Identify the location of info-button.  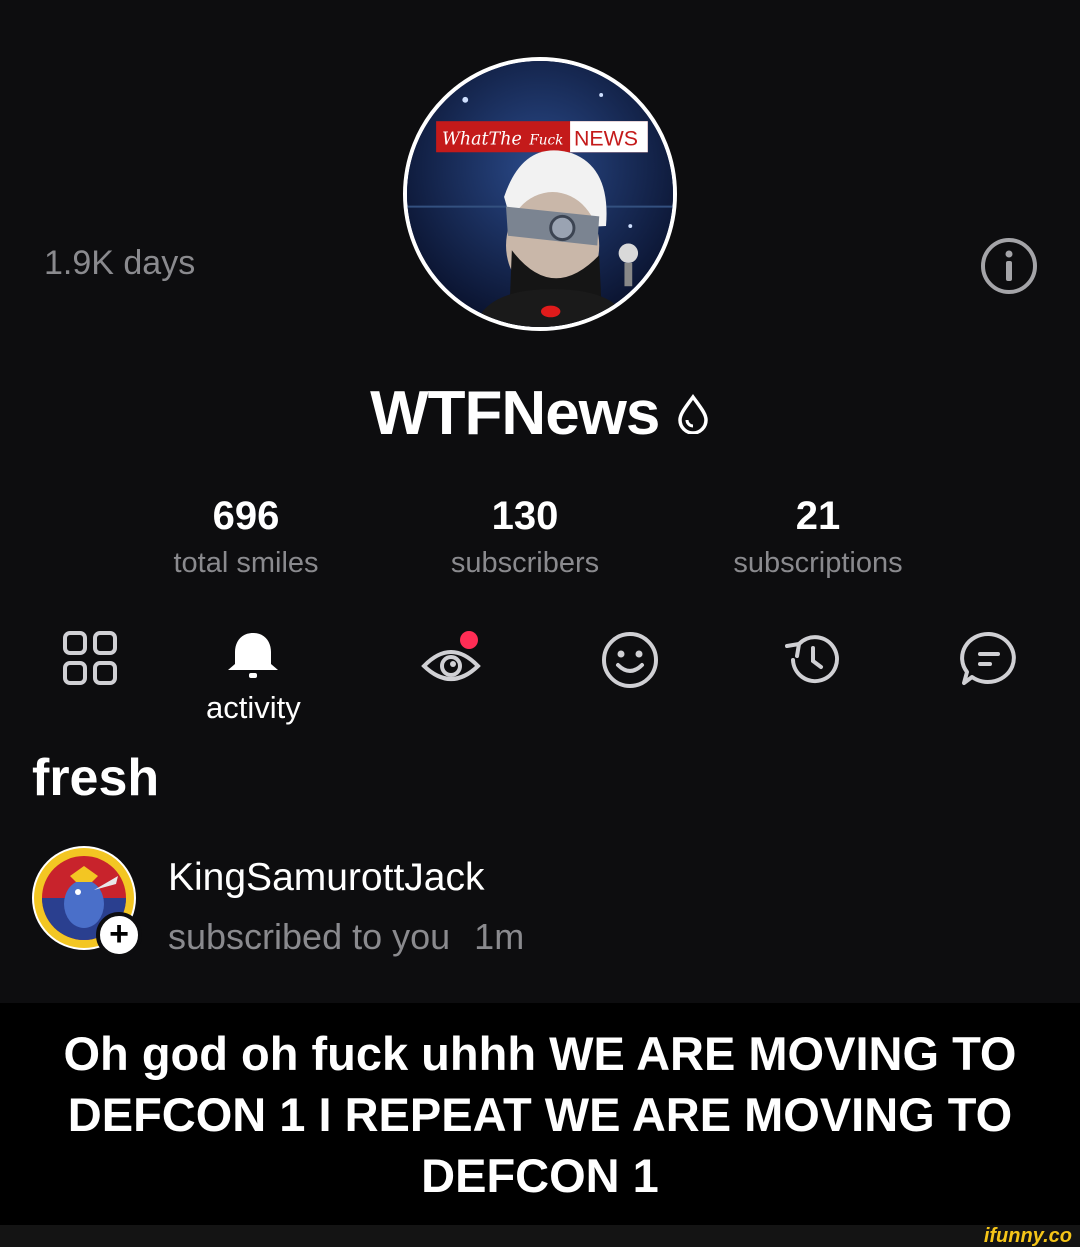
(1009, 266).